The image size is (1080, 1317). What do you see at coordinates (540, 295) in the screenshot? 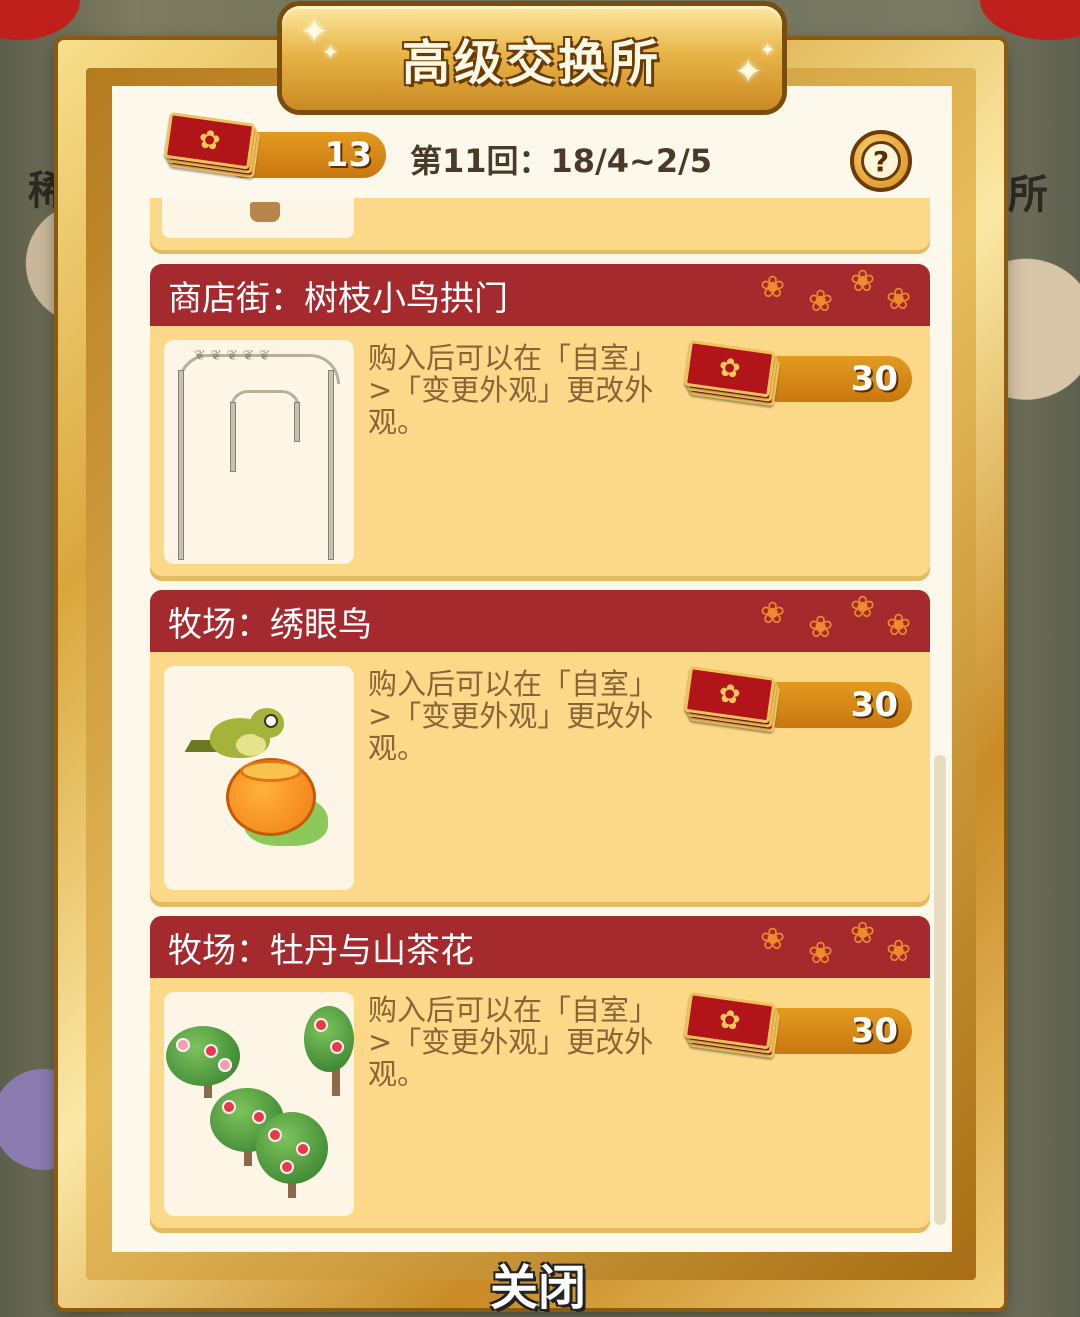
I see `item-header: 商店街：树枝小鸟拱门 ❀ ❀ ❀ ❀` at bounding box center [540, 295].